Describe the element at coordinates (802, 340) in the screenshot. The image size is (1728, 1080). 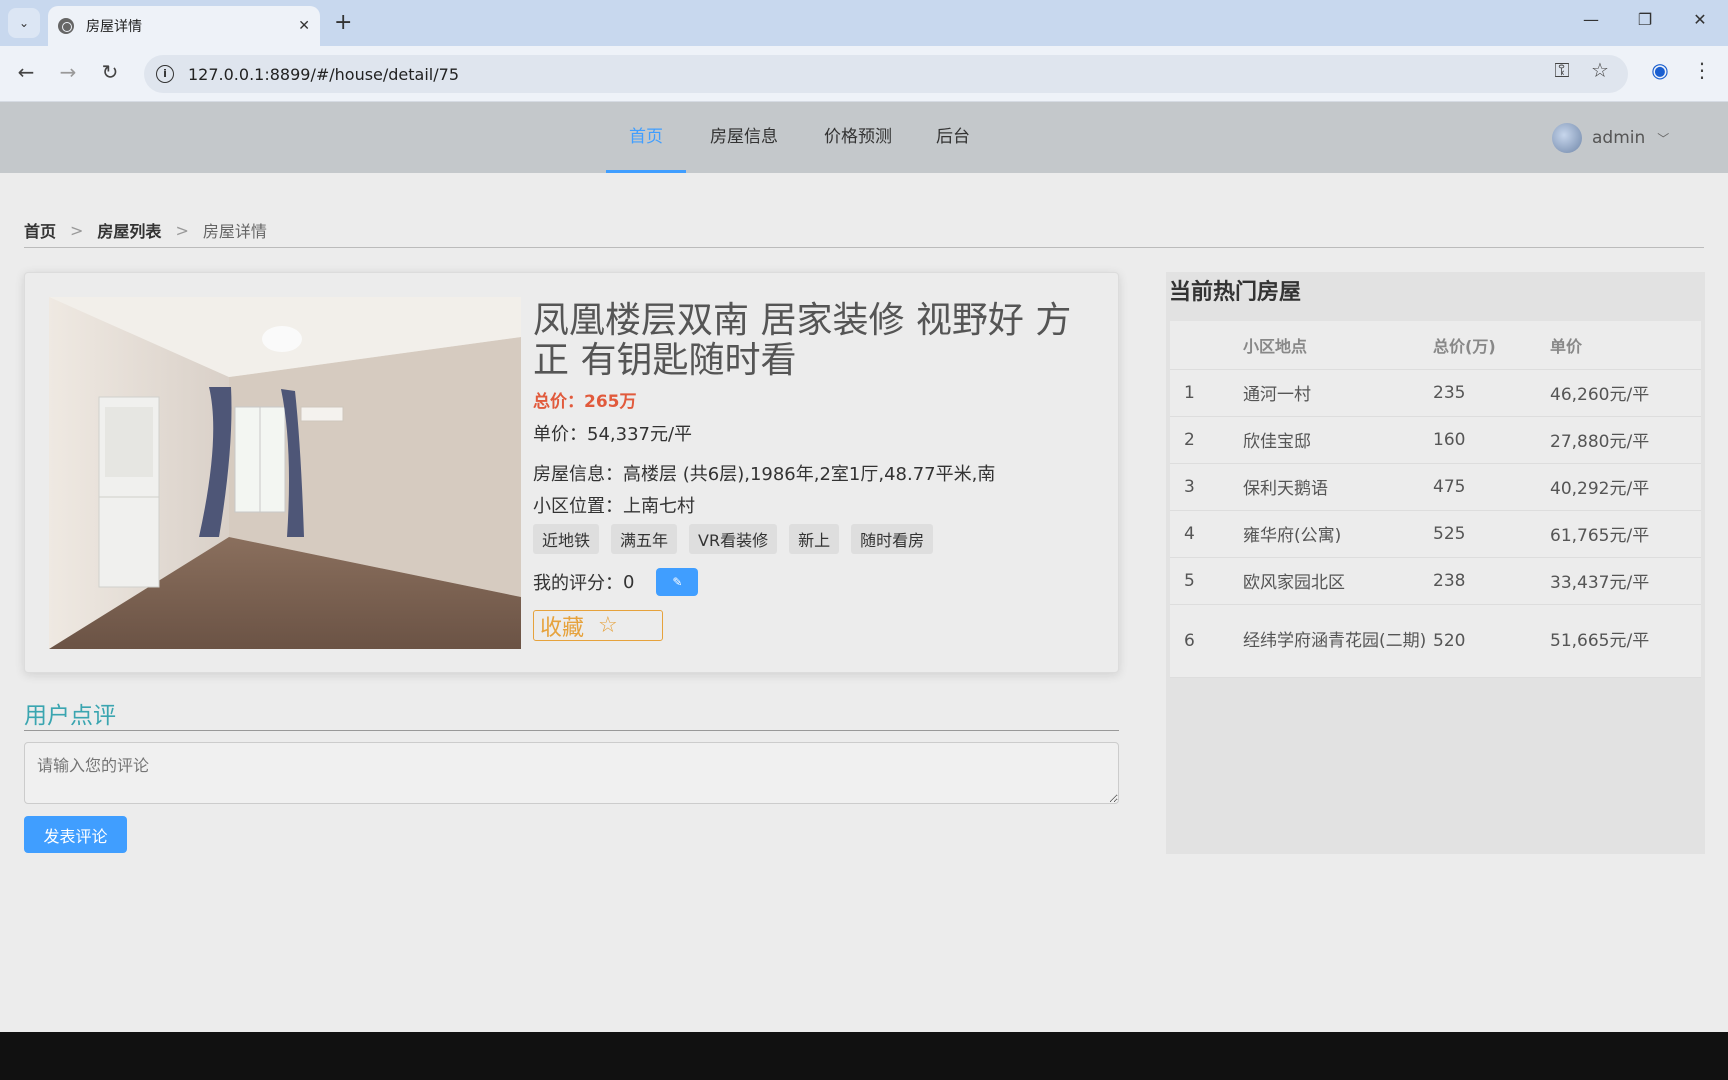
I see `house-title: 凤凰楼层双南 居家装修 视野好 方正 有钥匙随时看` at that location.